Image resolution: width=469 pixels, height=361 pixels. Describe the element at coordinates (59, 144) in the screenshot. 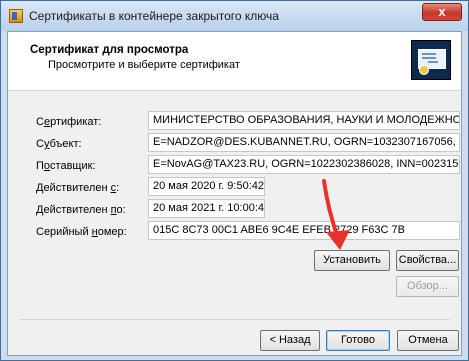

I see `field-subject-label: Субъект:` at that location.